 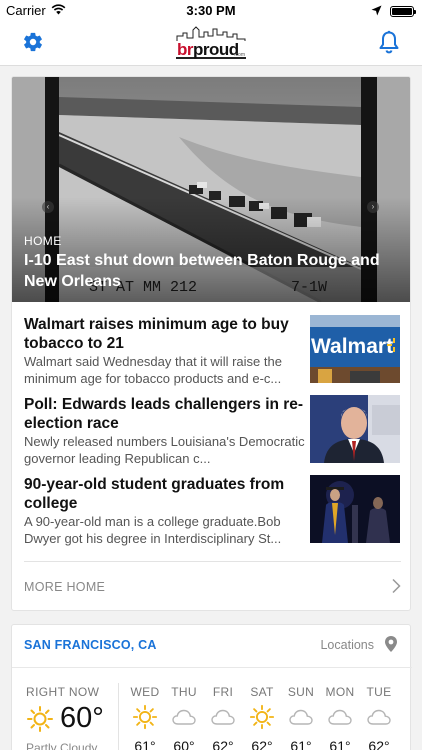 I want to click on logo-domain: .com, so click(x=239, y=55).